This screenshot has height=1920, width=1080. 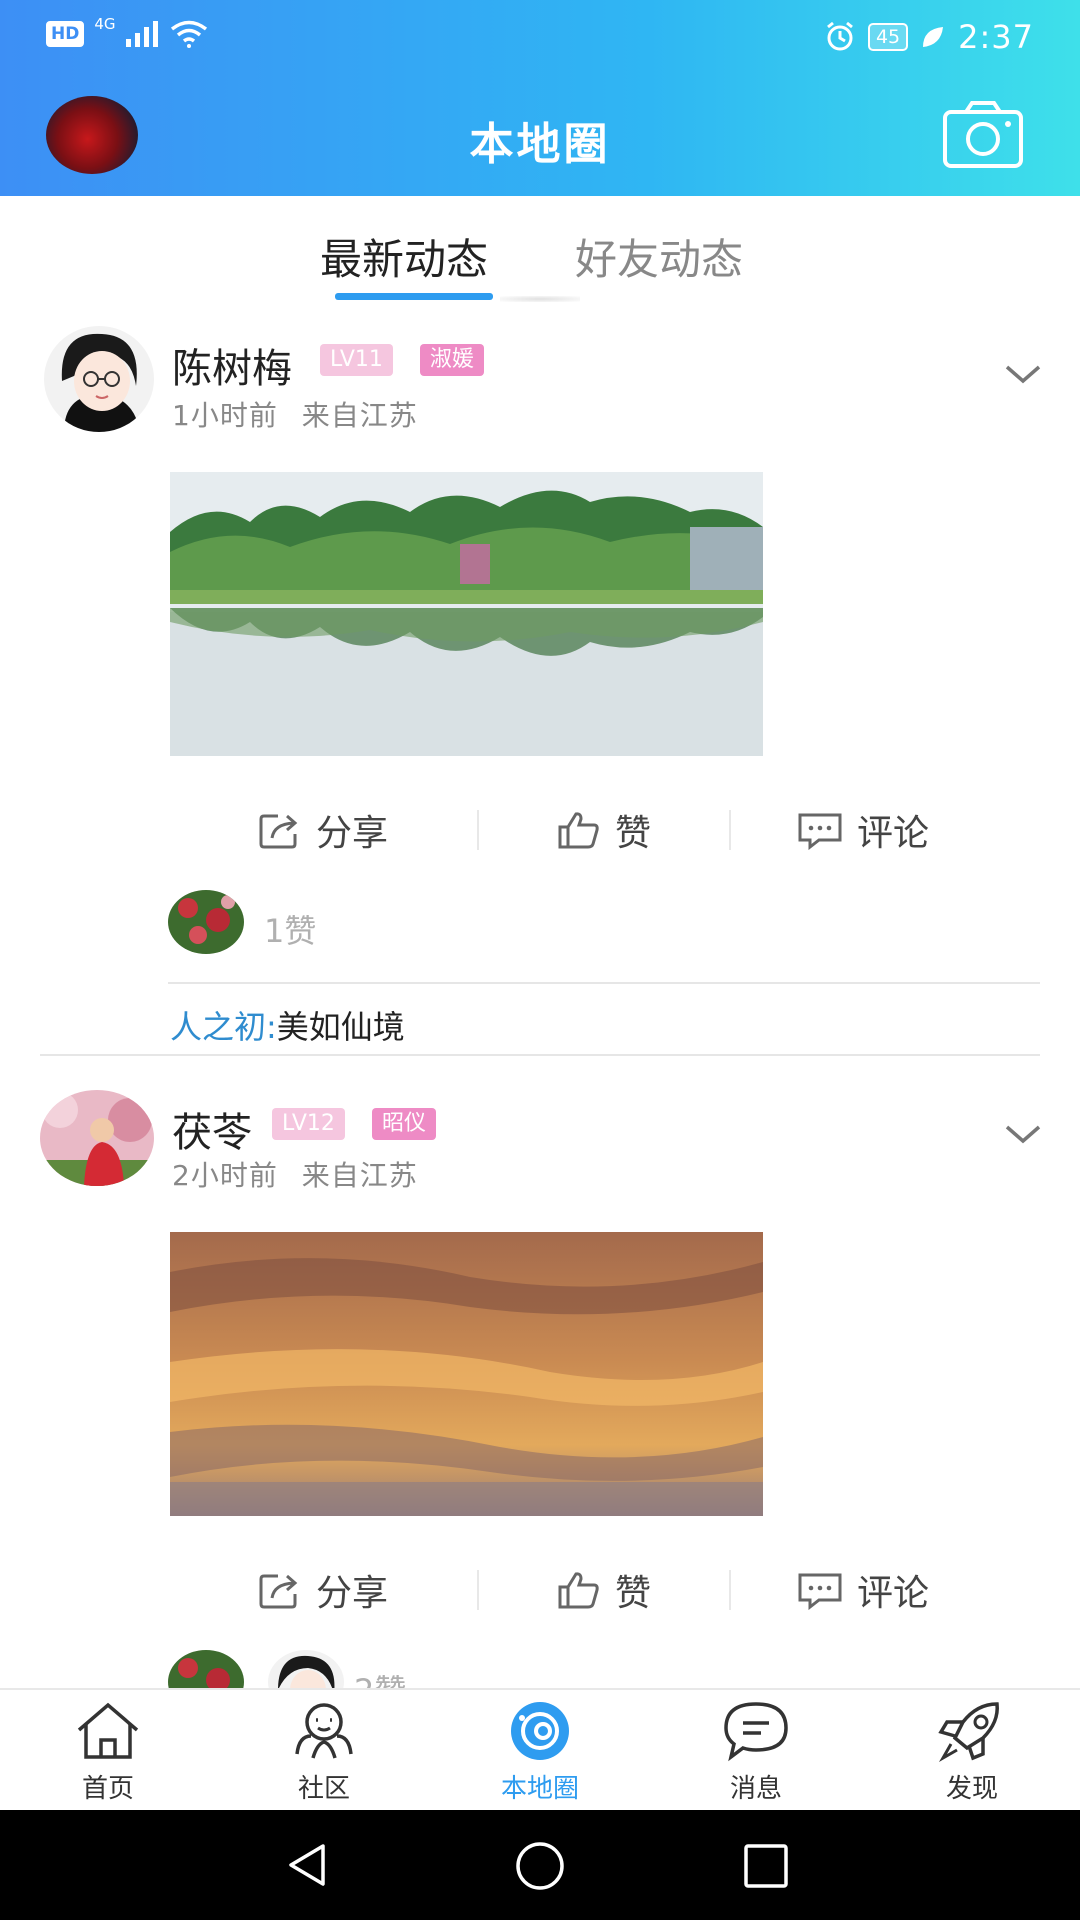 I want to click on back-icon, so click(x=308, y=1865).